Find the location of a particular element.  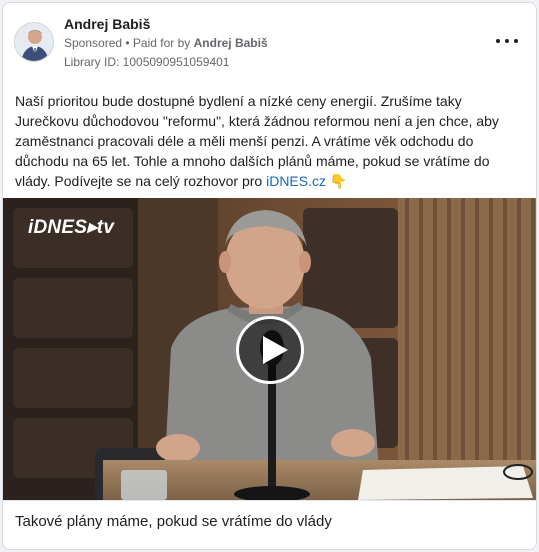

sponsored-meta: Sponsored • Paid for by Andrej Babiš is located at coordinates (166, 43).